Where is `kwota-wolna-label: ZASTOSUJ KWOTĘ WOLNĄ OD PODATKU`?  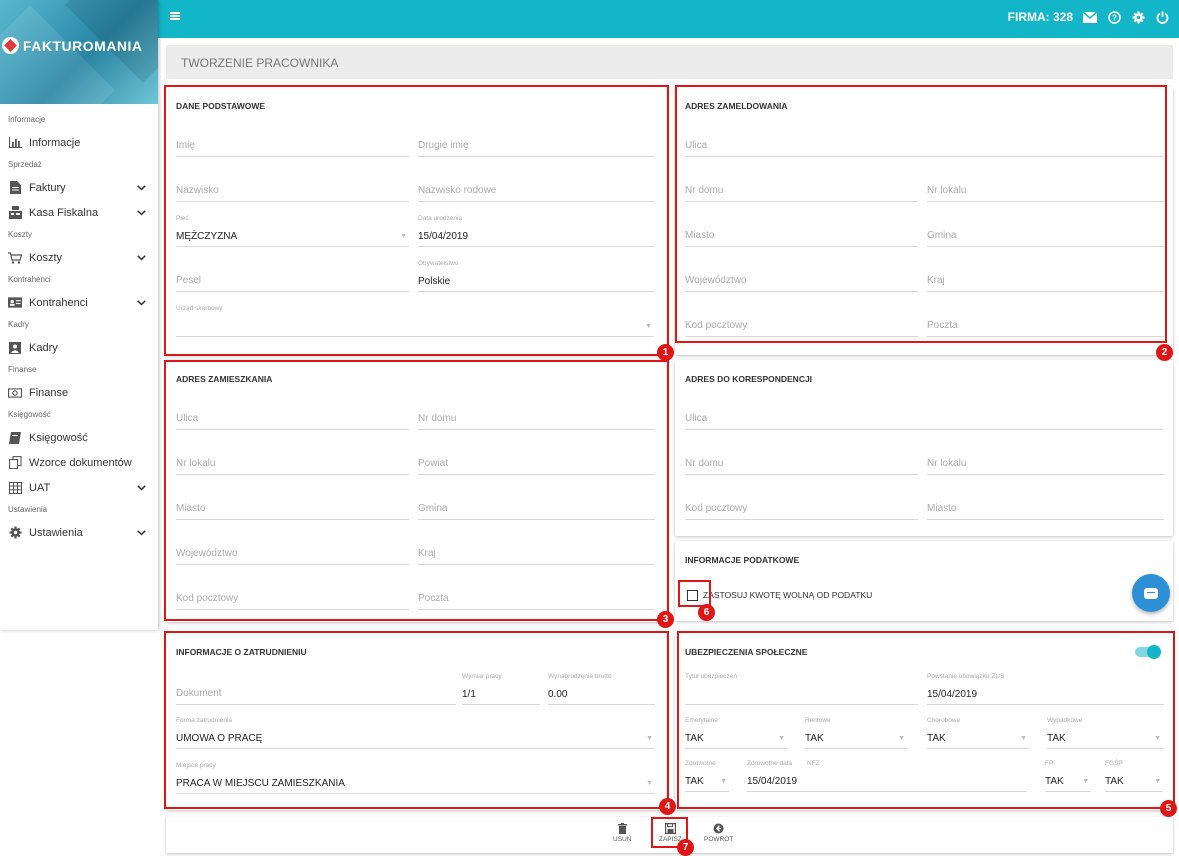
kwota-wolna-label: ZASTOSUJ KWOTĘ WOLNĄ OD PODATKU is located at coordinates (787, 595).